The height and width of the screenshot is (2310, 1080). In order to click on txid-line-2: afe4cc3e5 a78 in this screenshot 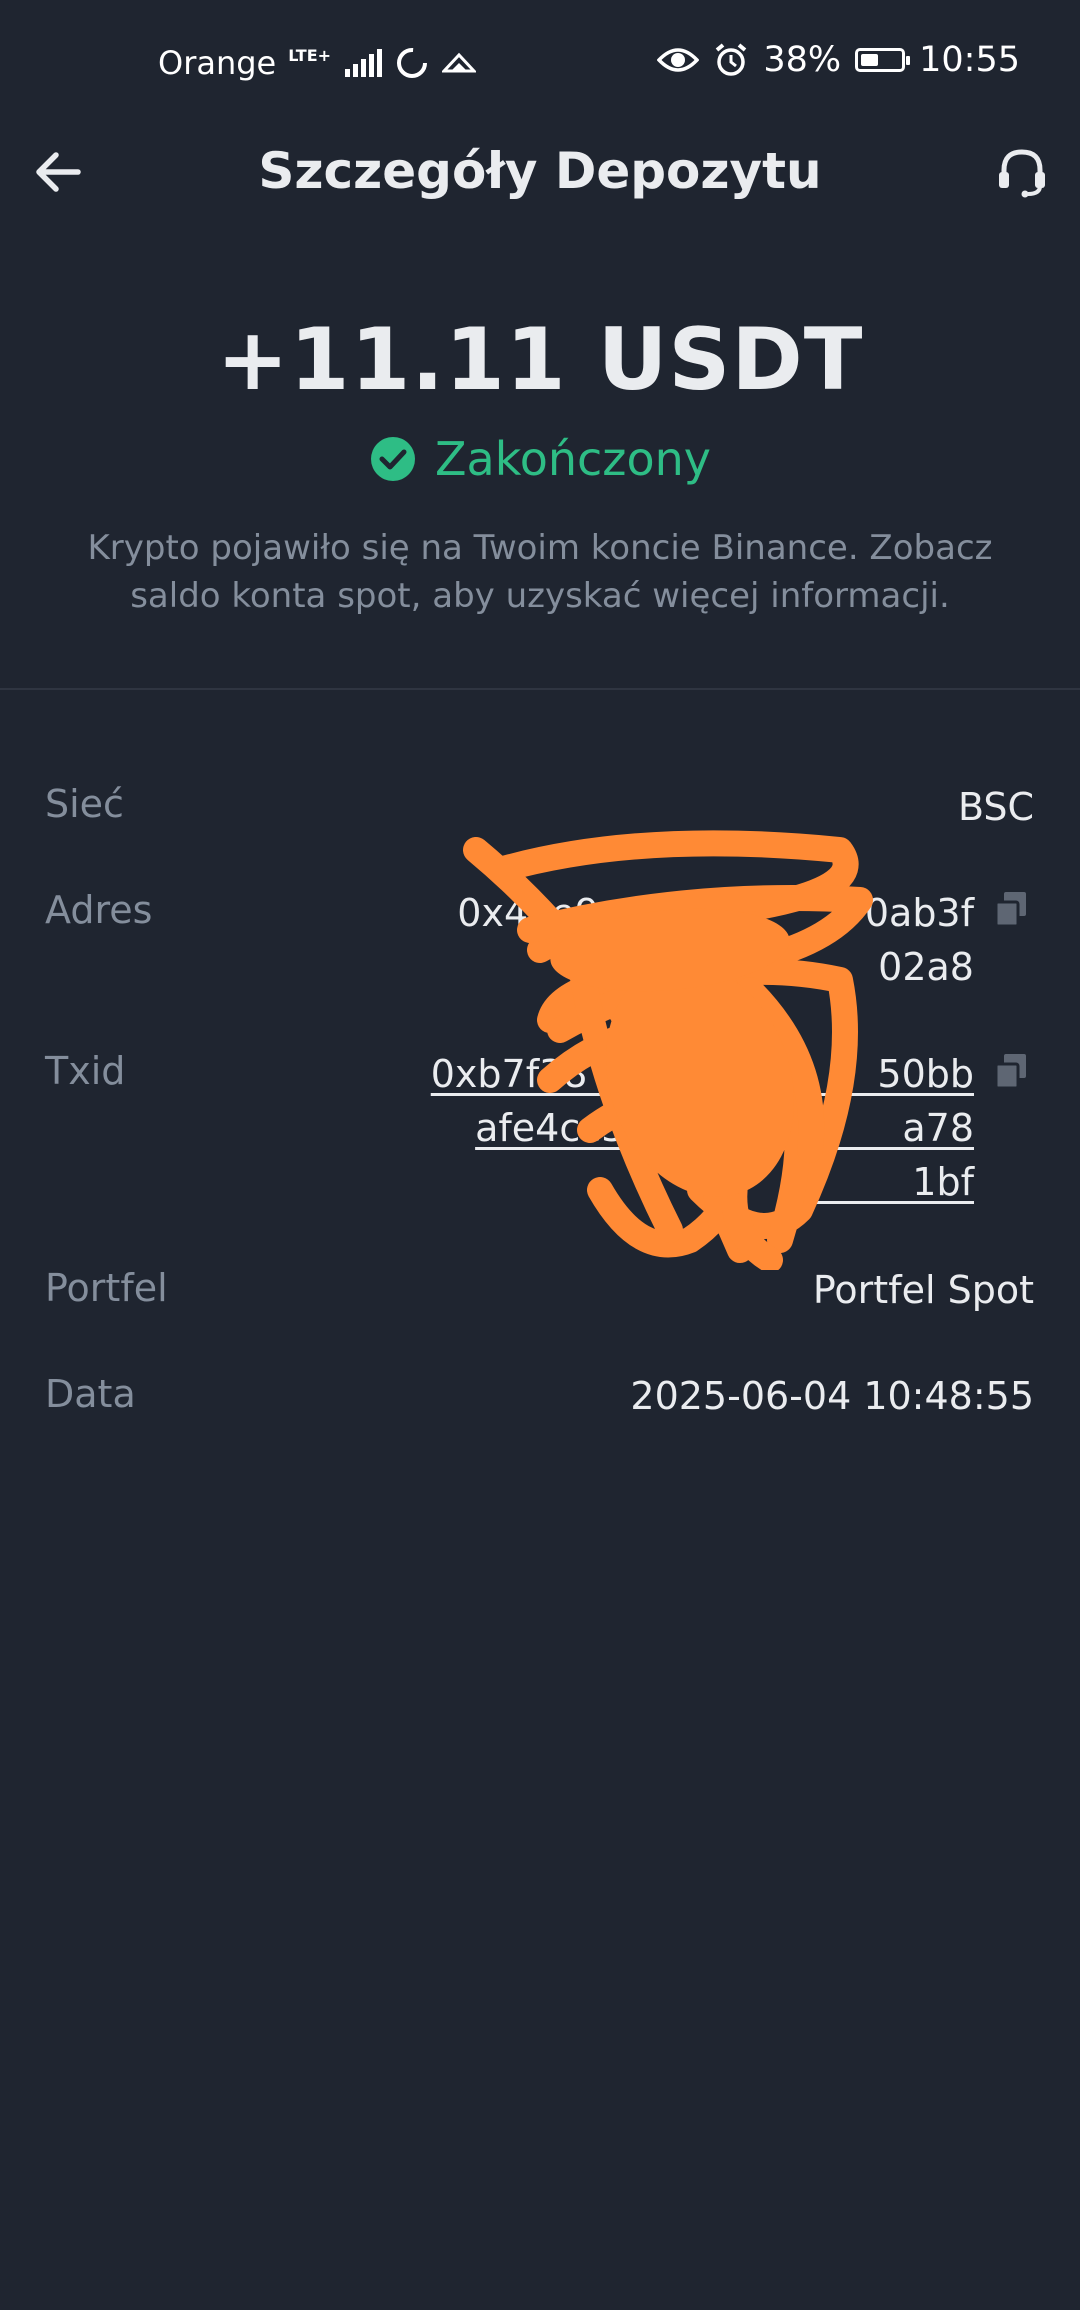, I will do `click(702, 1128)`.